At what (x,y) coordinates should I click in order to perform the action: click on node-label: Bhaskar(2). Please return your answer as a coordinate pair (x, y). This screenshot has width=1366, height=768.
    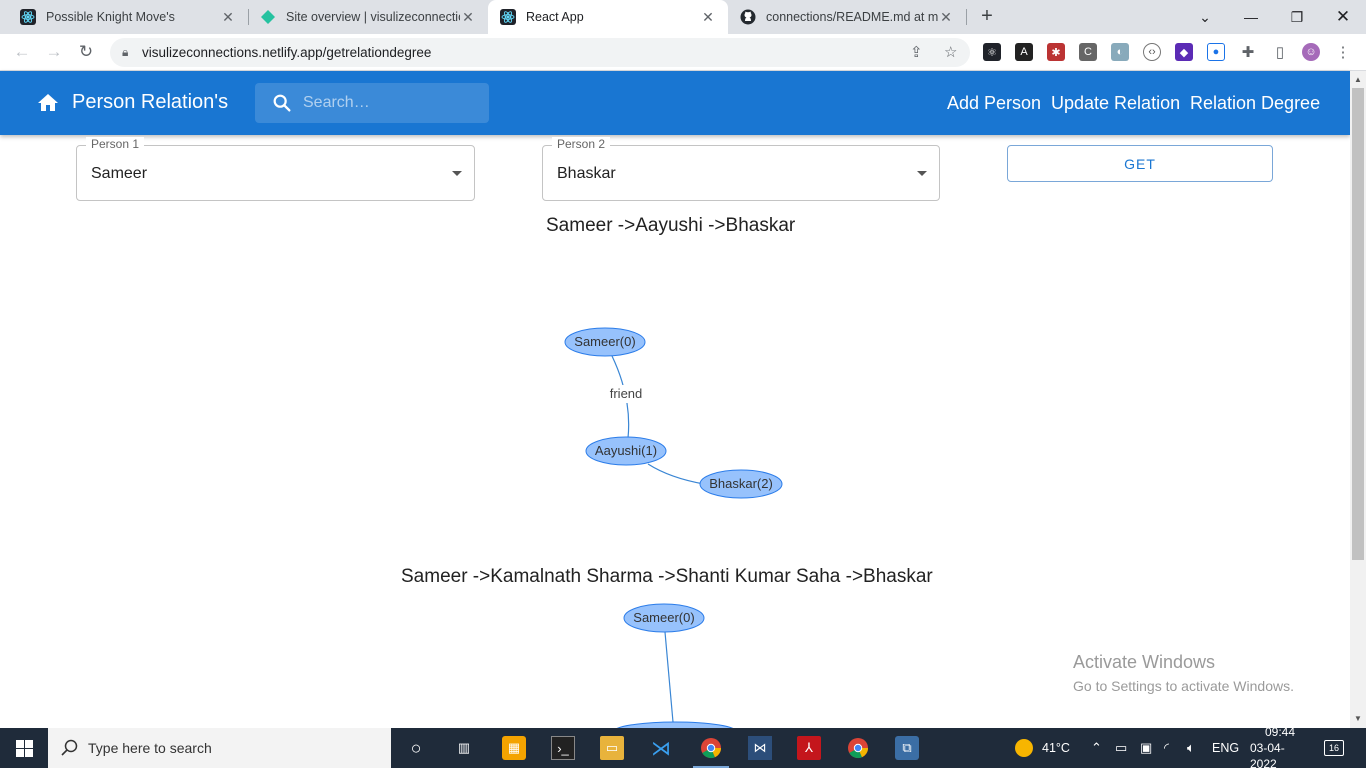
    Looking at the image, I should click on (741, 483).